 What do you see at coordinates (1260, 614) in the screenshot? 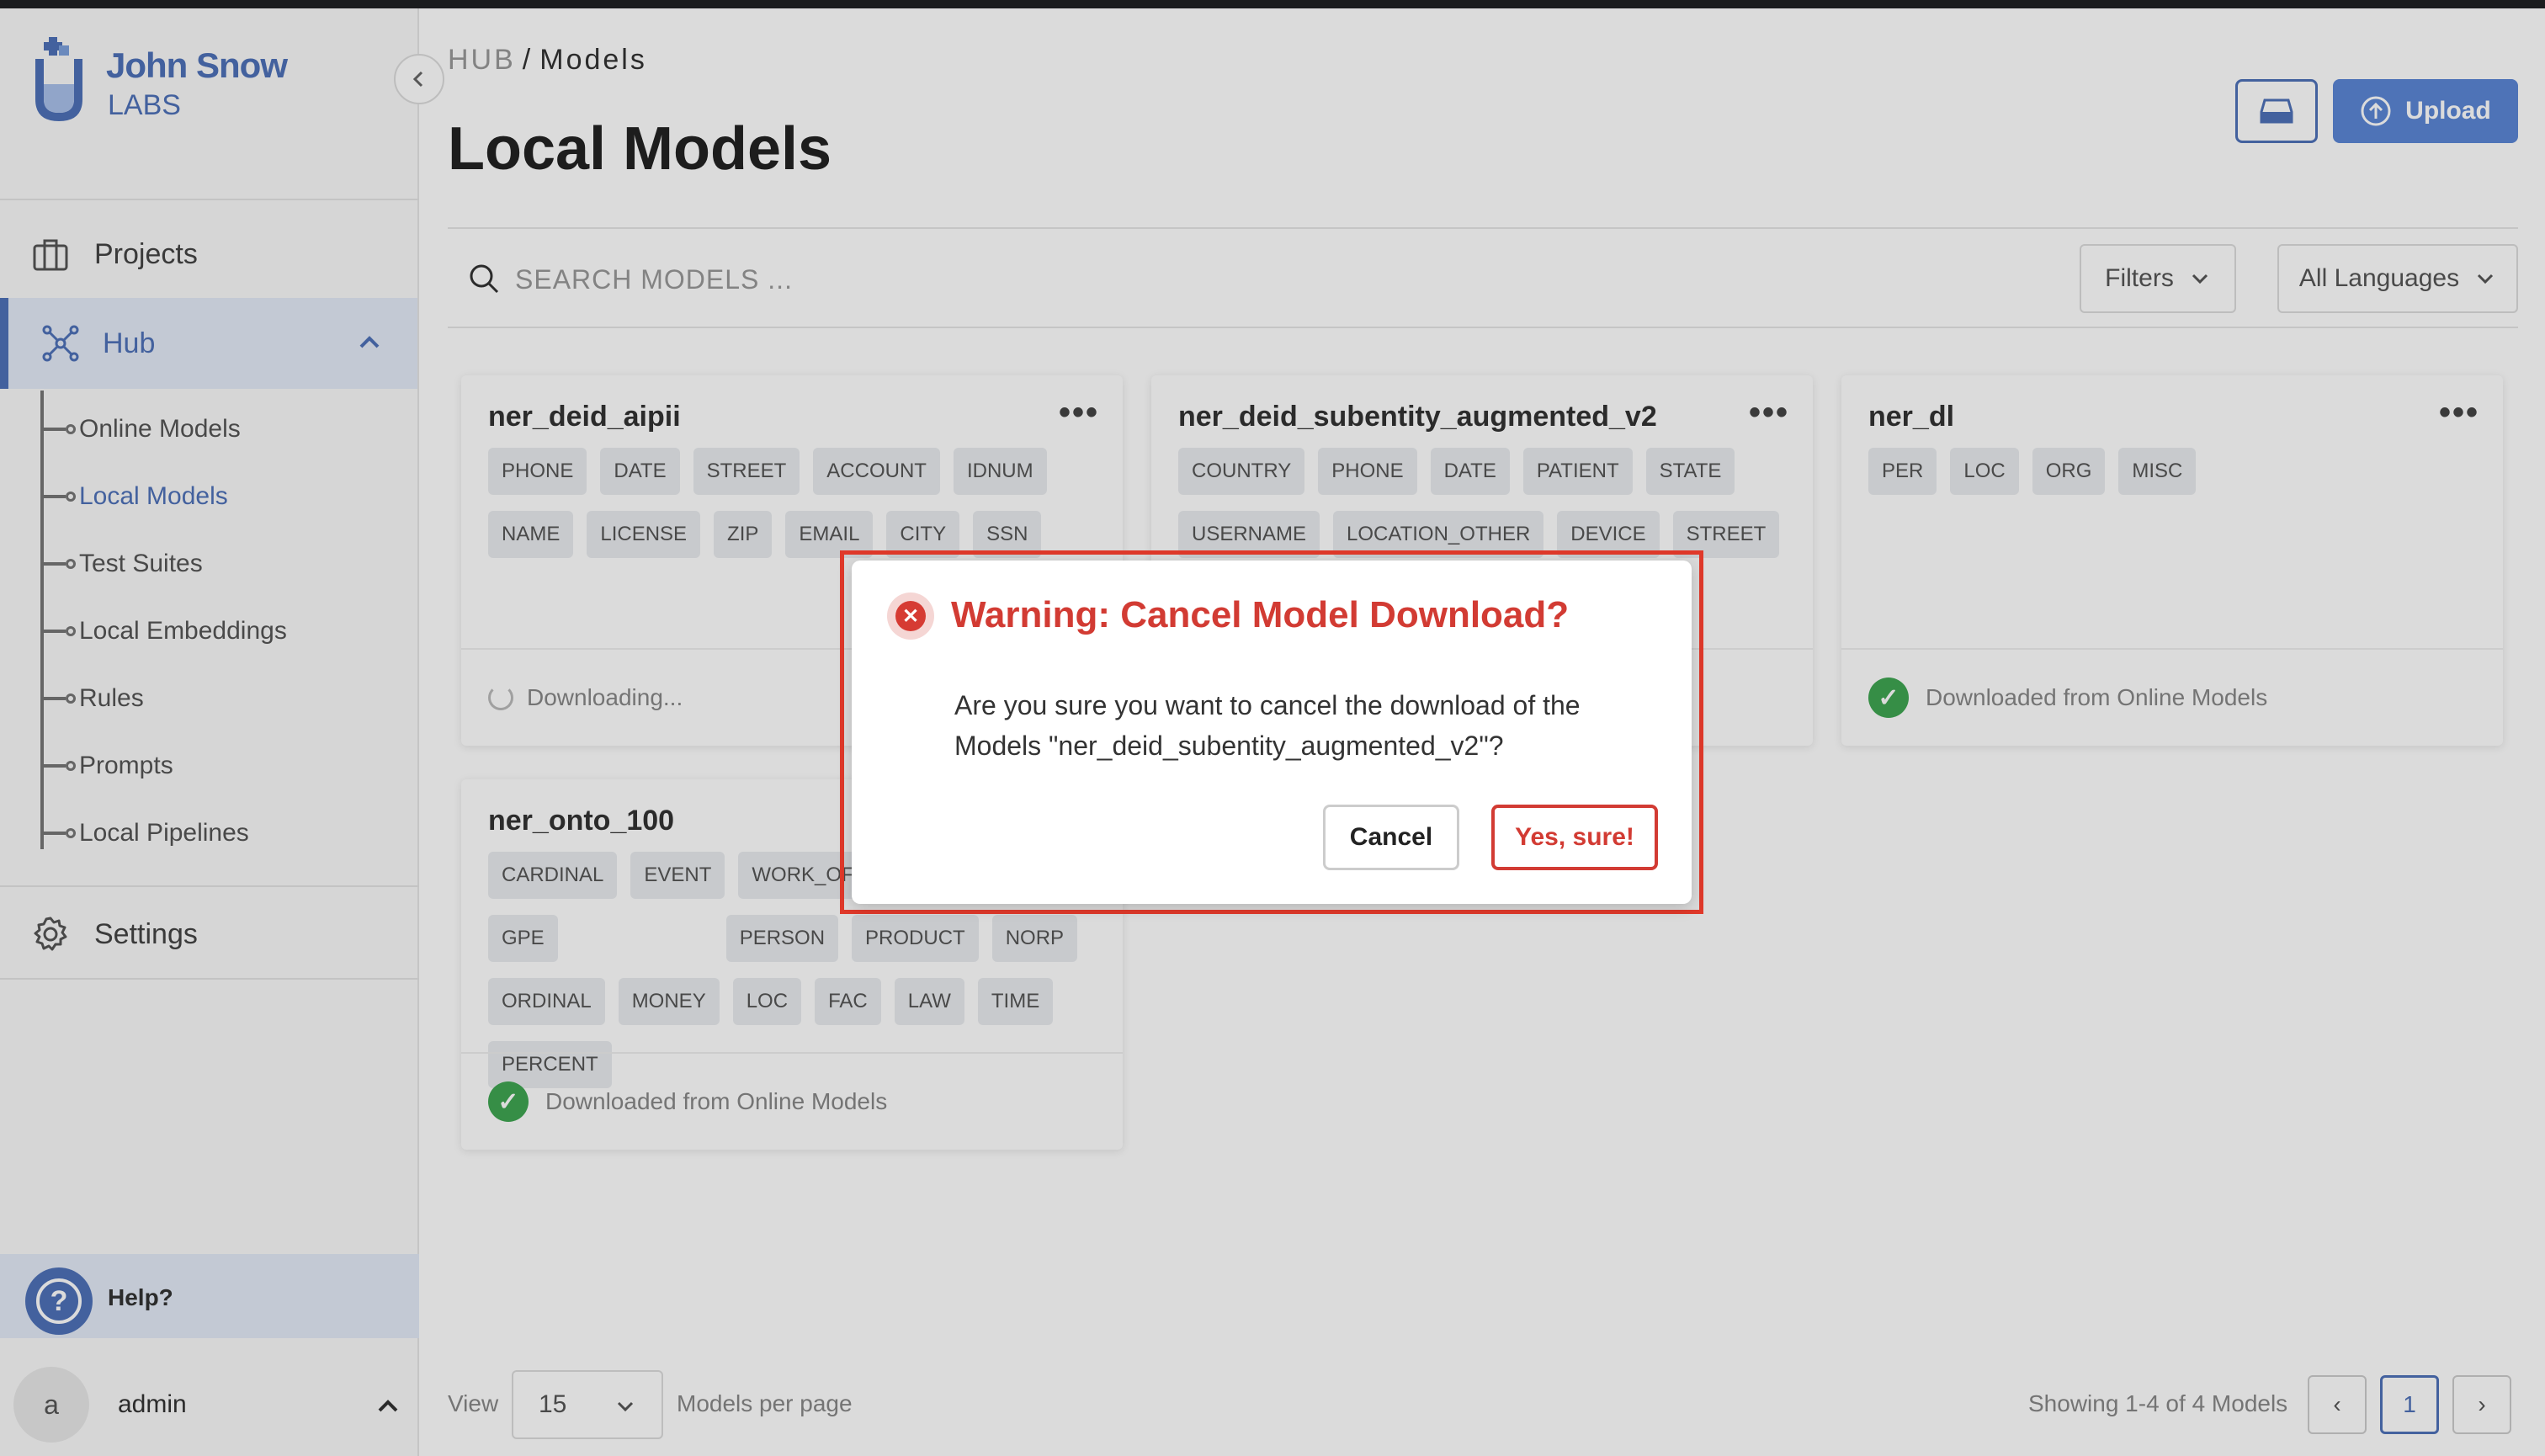
I see `dialog-title: Warning: Cancel Model Download?` at bounding box center [1260, 614].